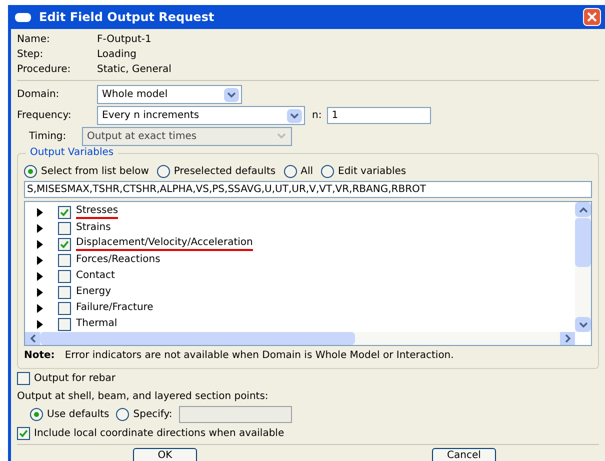 The height and width of the screenshot is (461, 605). Describe the element at coordinates (464, 454) in the screenshot. I see `dialog-button: Cancel` at that location.